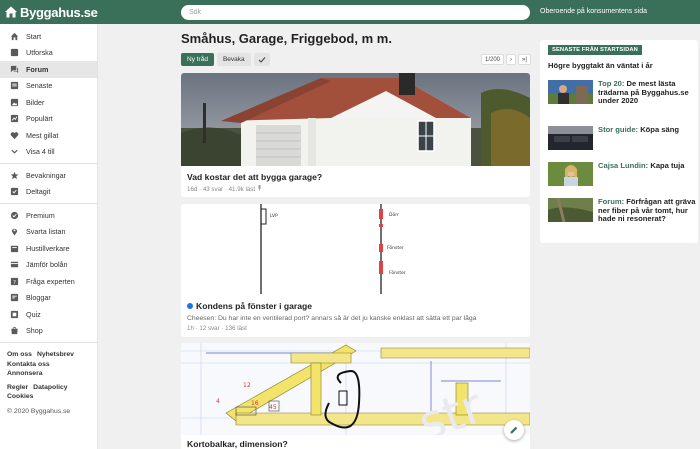  What do you see at coordinates (39, 119) in the screenshot?
I see `sidebar-item-label: Populärt` at bounding box center [39, 119].